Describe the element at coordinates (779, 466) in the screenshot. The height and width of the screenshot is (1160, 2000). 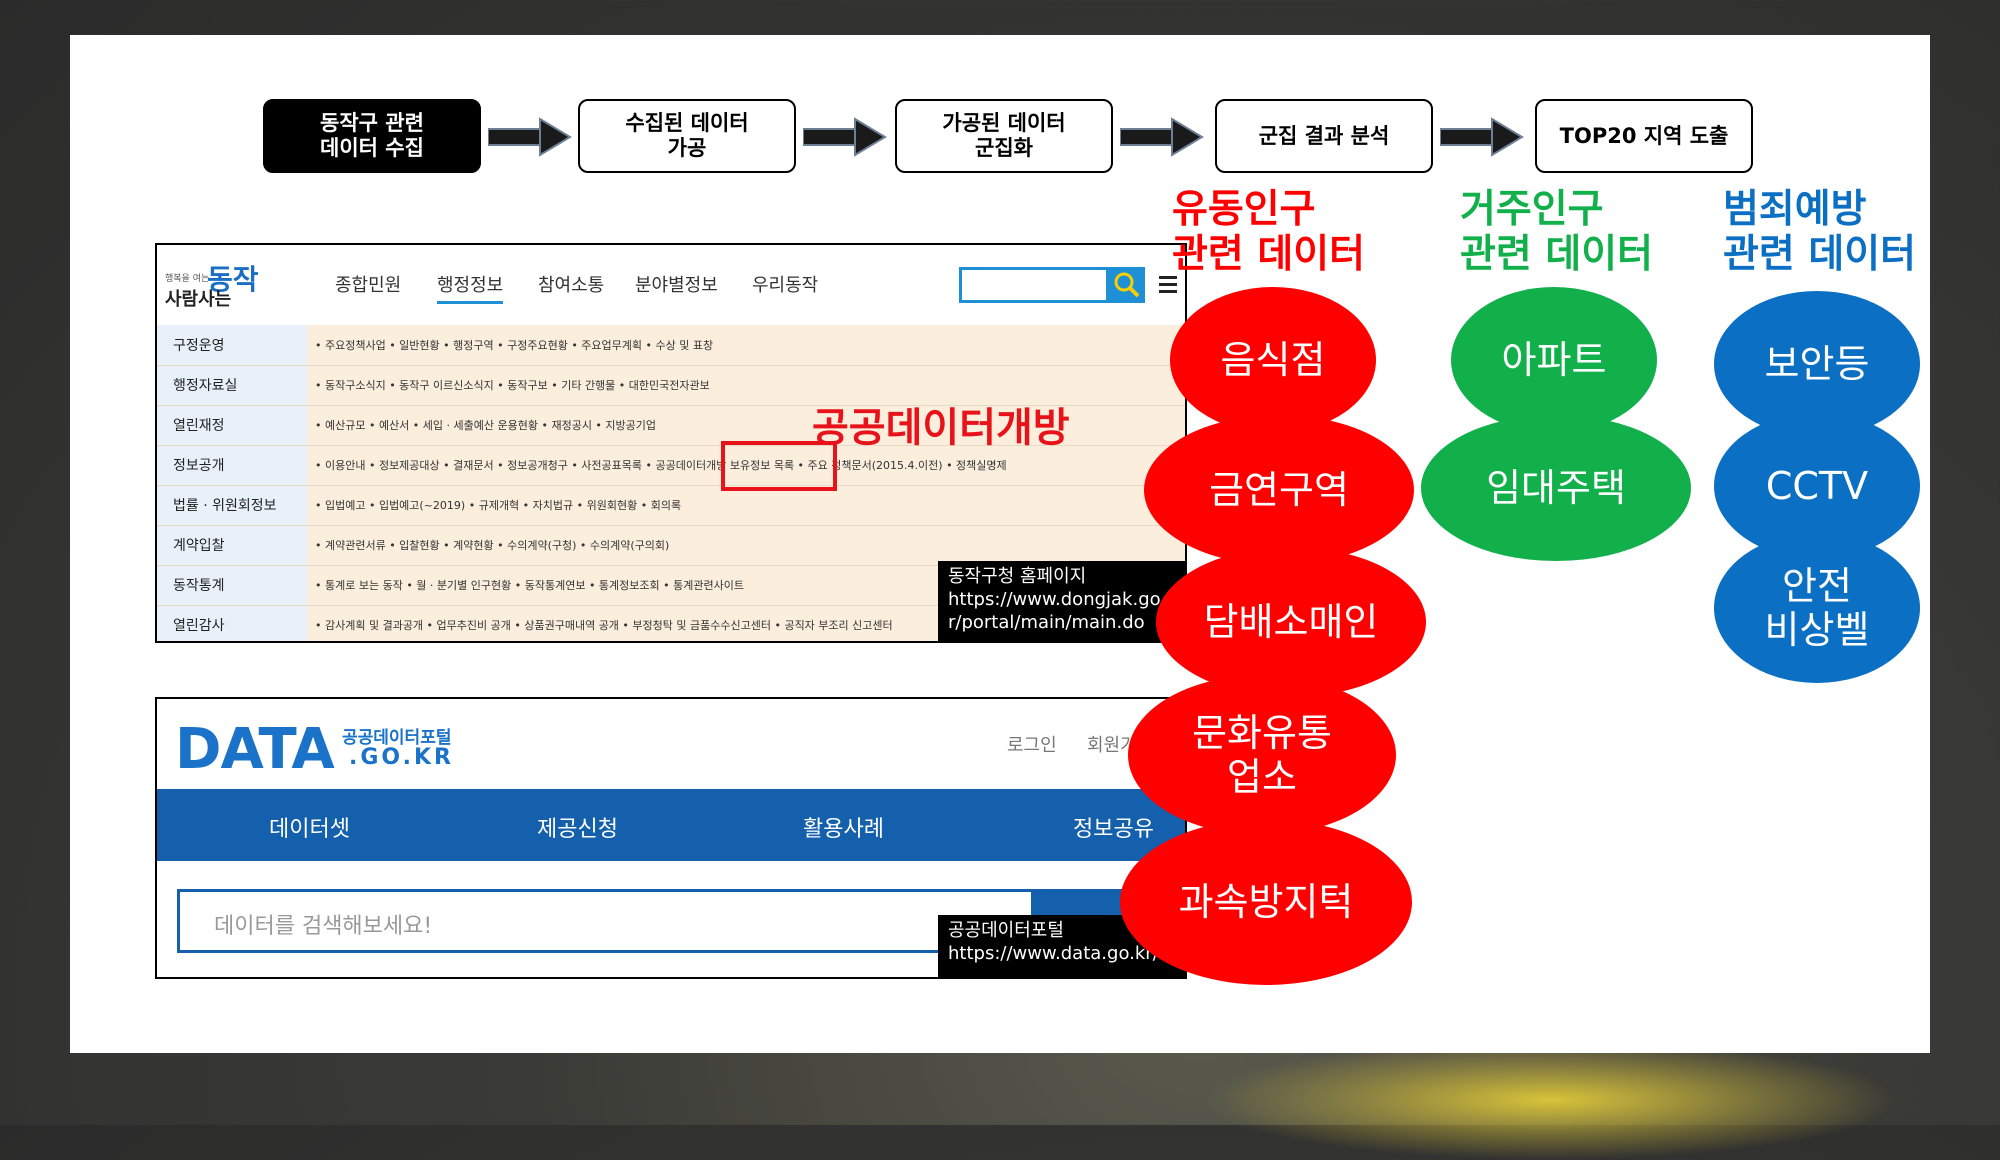
I see `highlight-box` at that location.